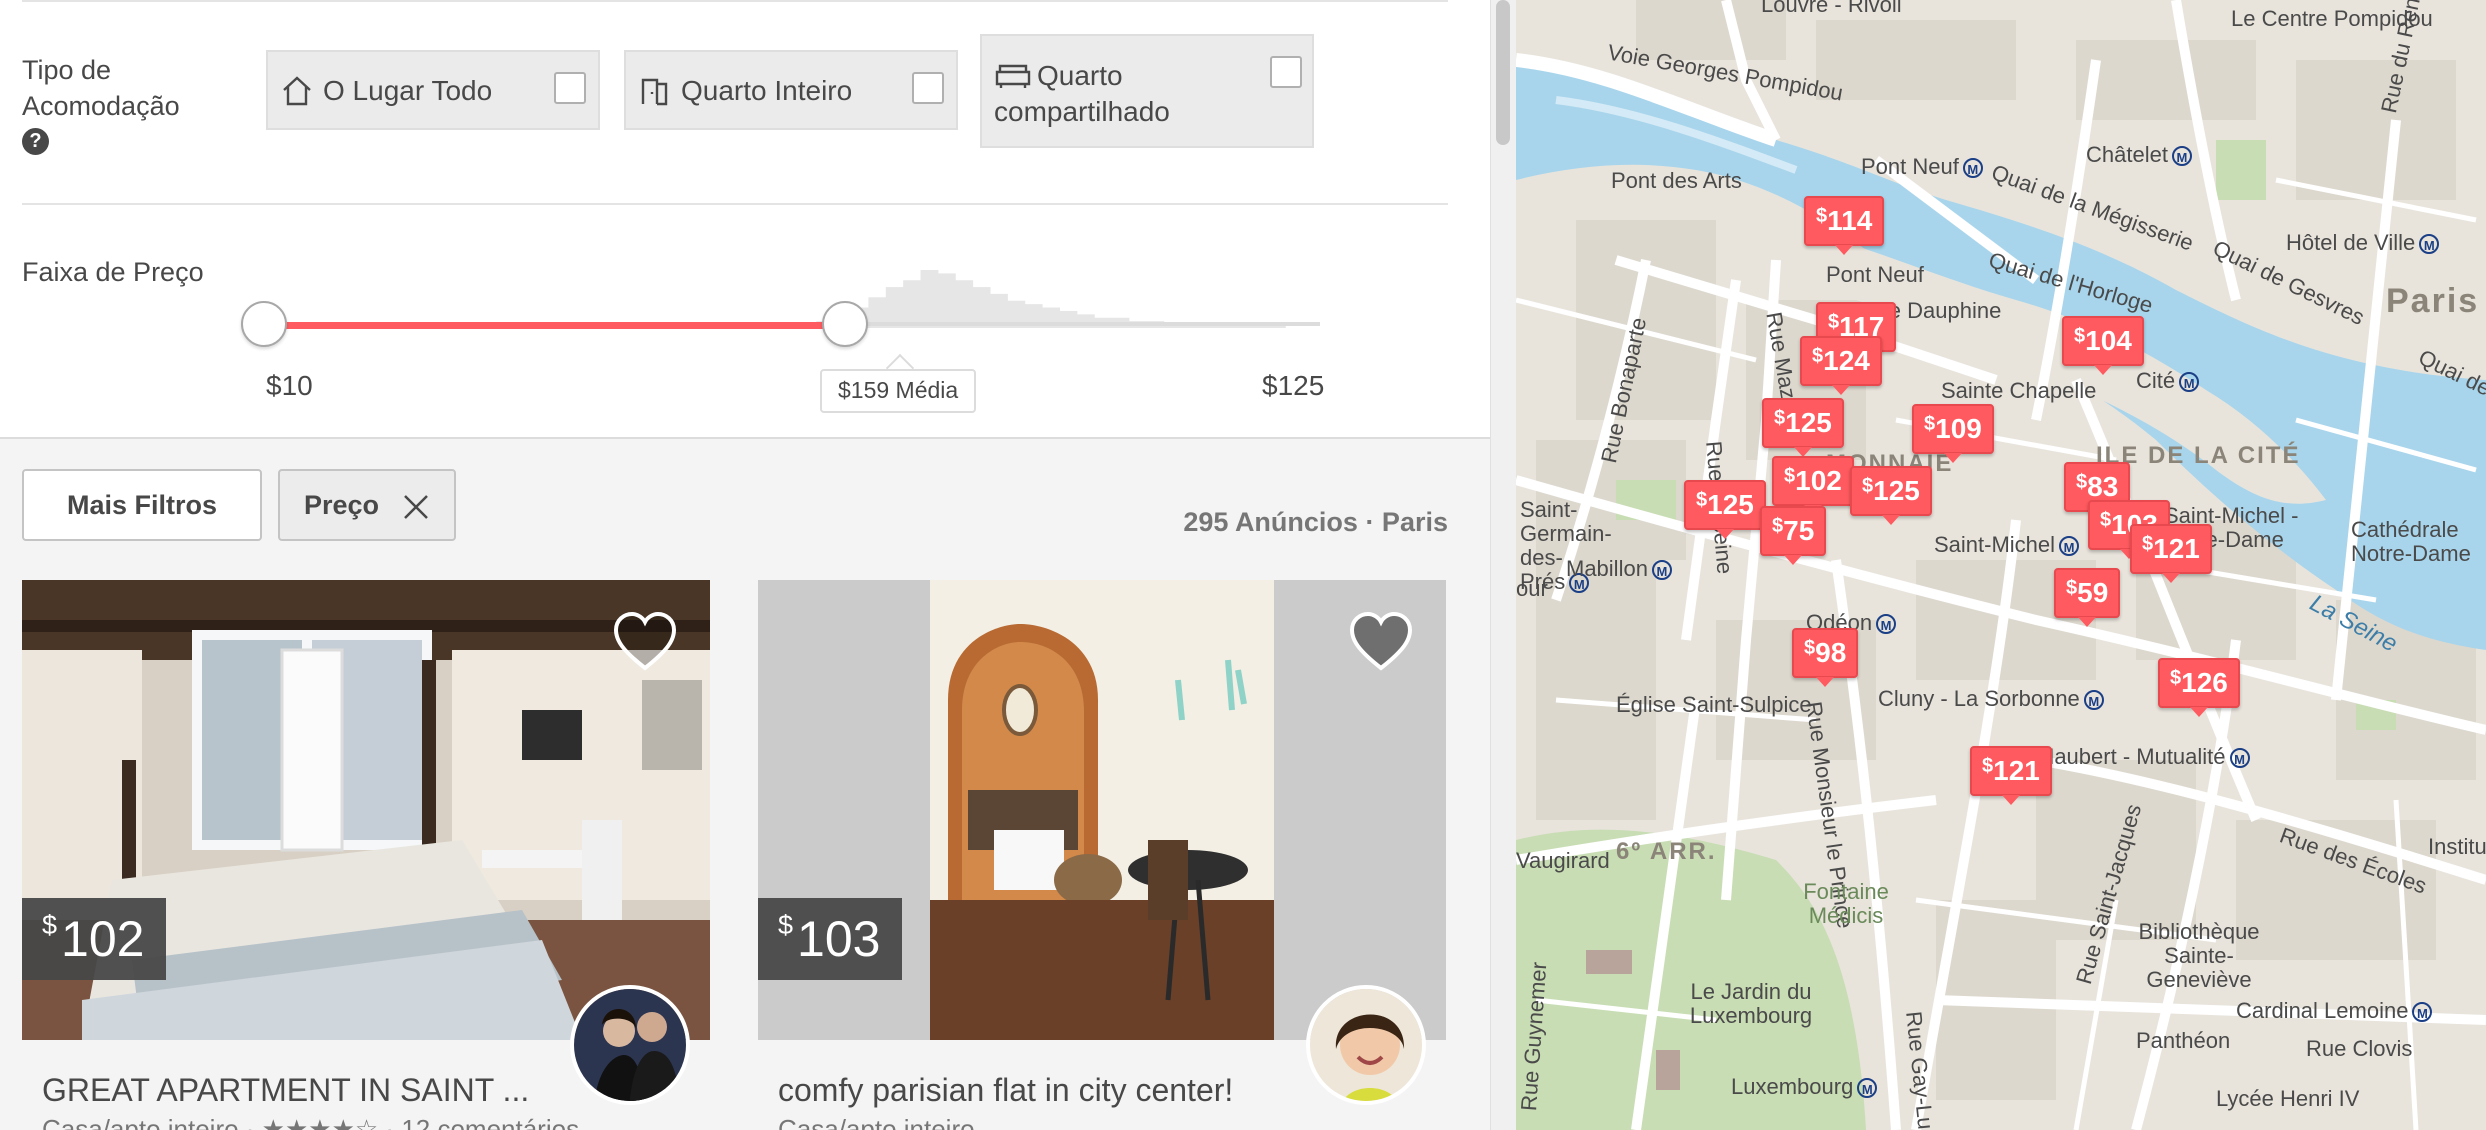  What do you see at coordinates (101, 106) in the screenshot?
I see `room-type-label-line2: Acomodação` at bounding box center [101, 106].